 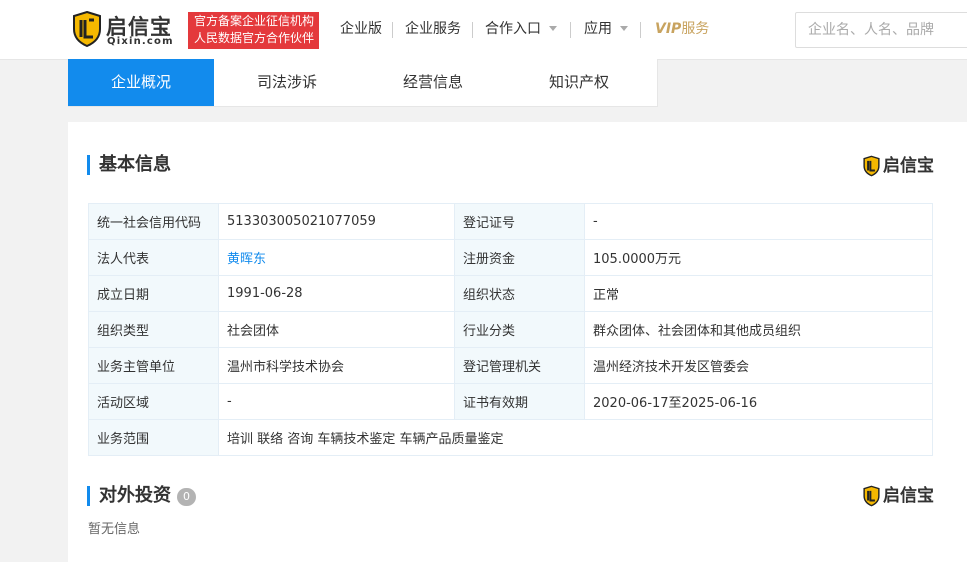 I want to click on table-row: 统一社会信用代码 513303005021077059 登记证号 -, so click(x=510, y=221).